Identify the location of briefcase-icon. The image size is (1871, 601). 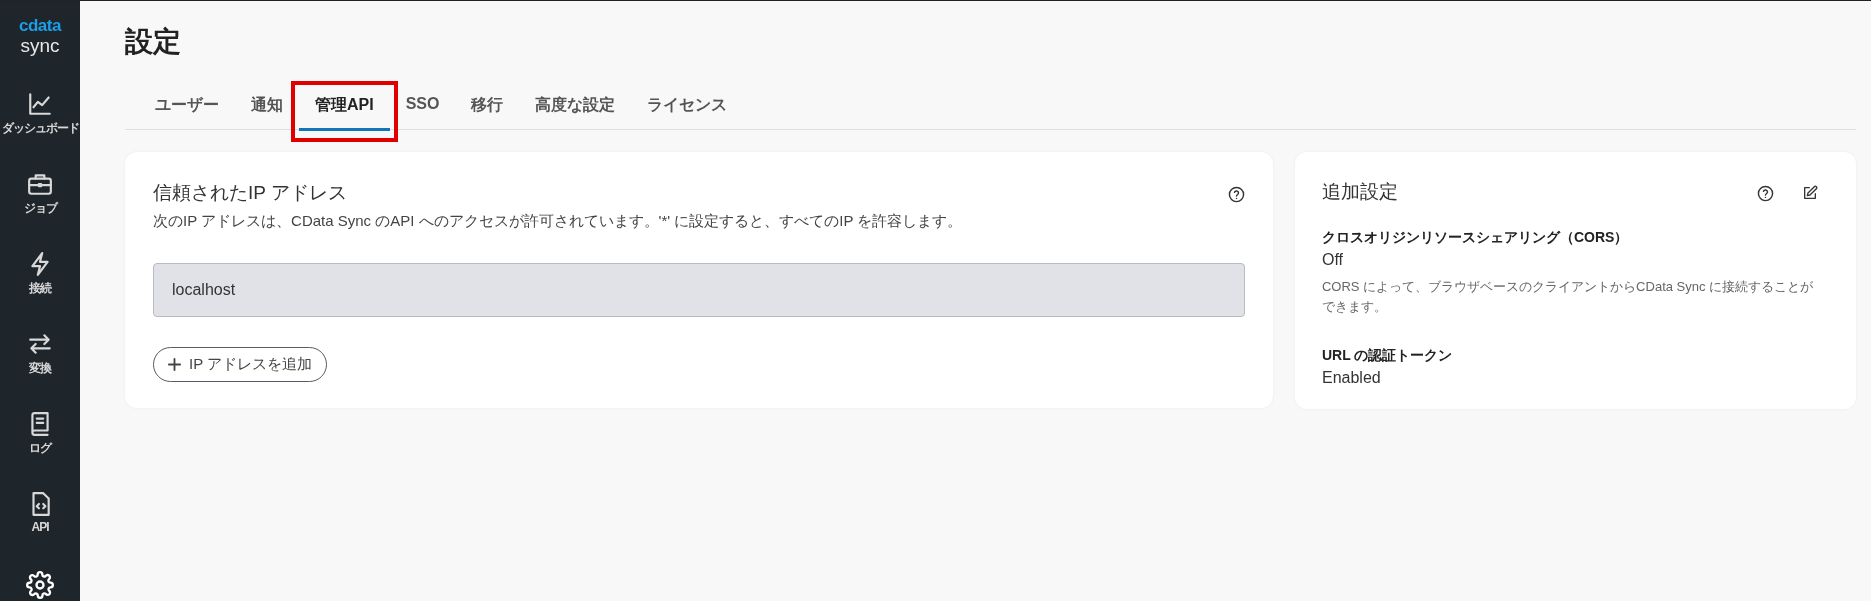
(40, 184).